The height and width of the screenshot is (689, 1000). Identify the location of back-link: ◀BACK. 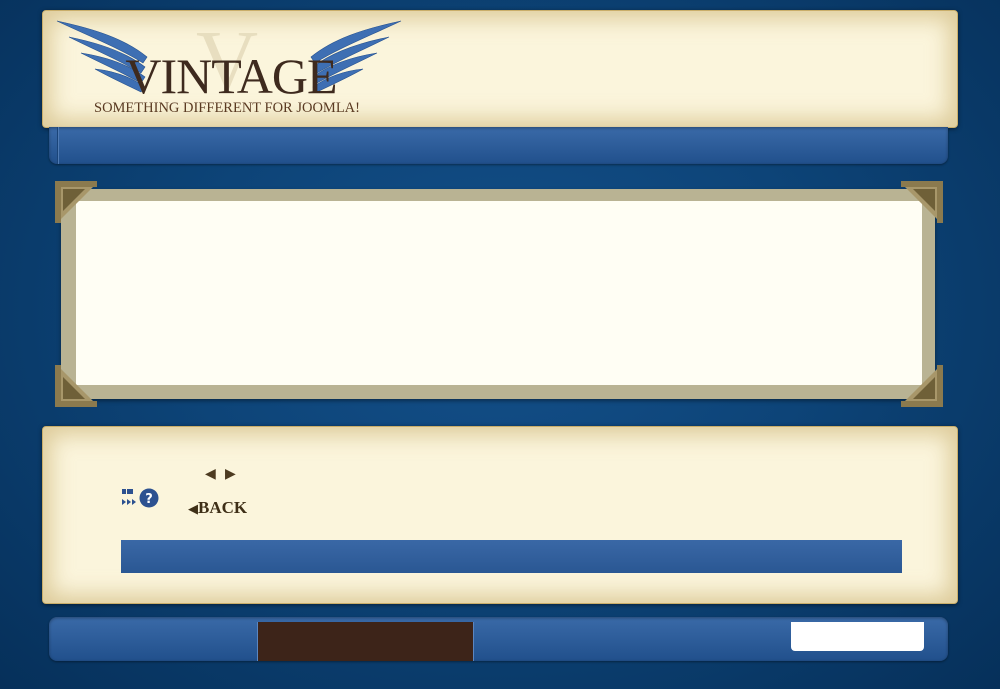
(217, 508).